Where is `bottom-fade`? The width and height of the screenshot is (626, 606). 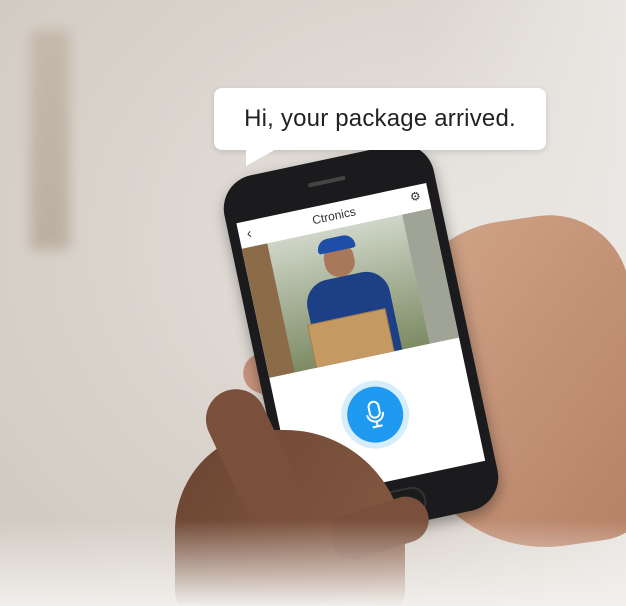 bottom-fade is located at coordinates (313, 563).